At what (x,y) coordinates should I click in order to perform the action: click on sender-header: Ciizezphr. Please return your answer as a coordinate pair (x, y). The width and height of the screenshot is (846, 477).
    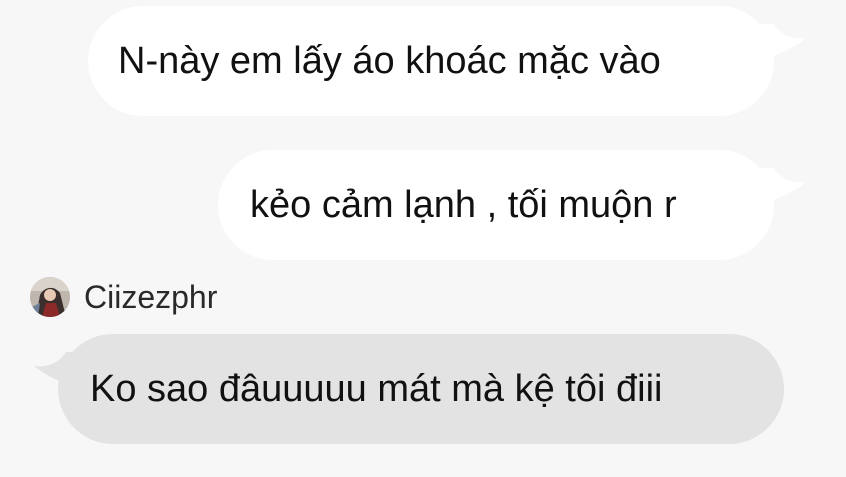
    Looking at the image, I should click on (123, 297).